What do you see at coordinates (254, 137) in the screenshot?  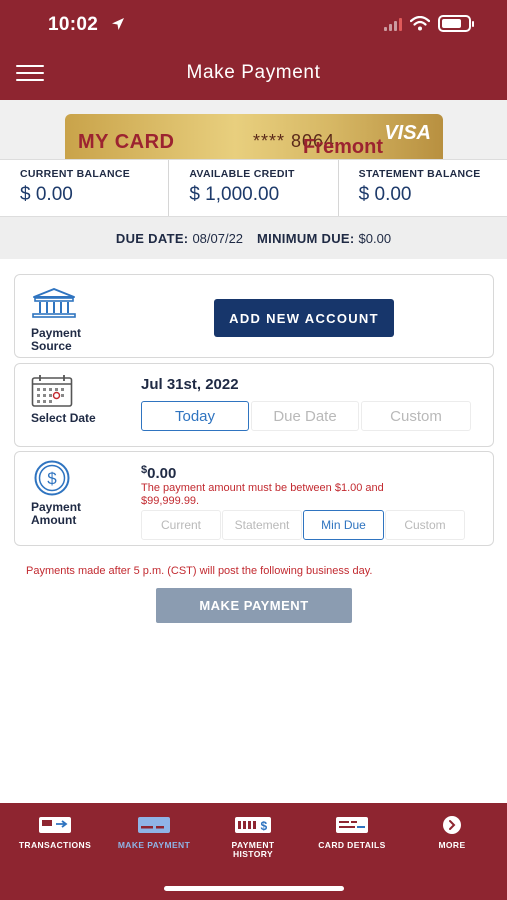 I see `credit-card-image: MY CARD **** 8064 Fremont VISA` at bounding box center [254, 137].